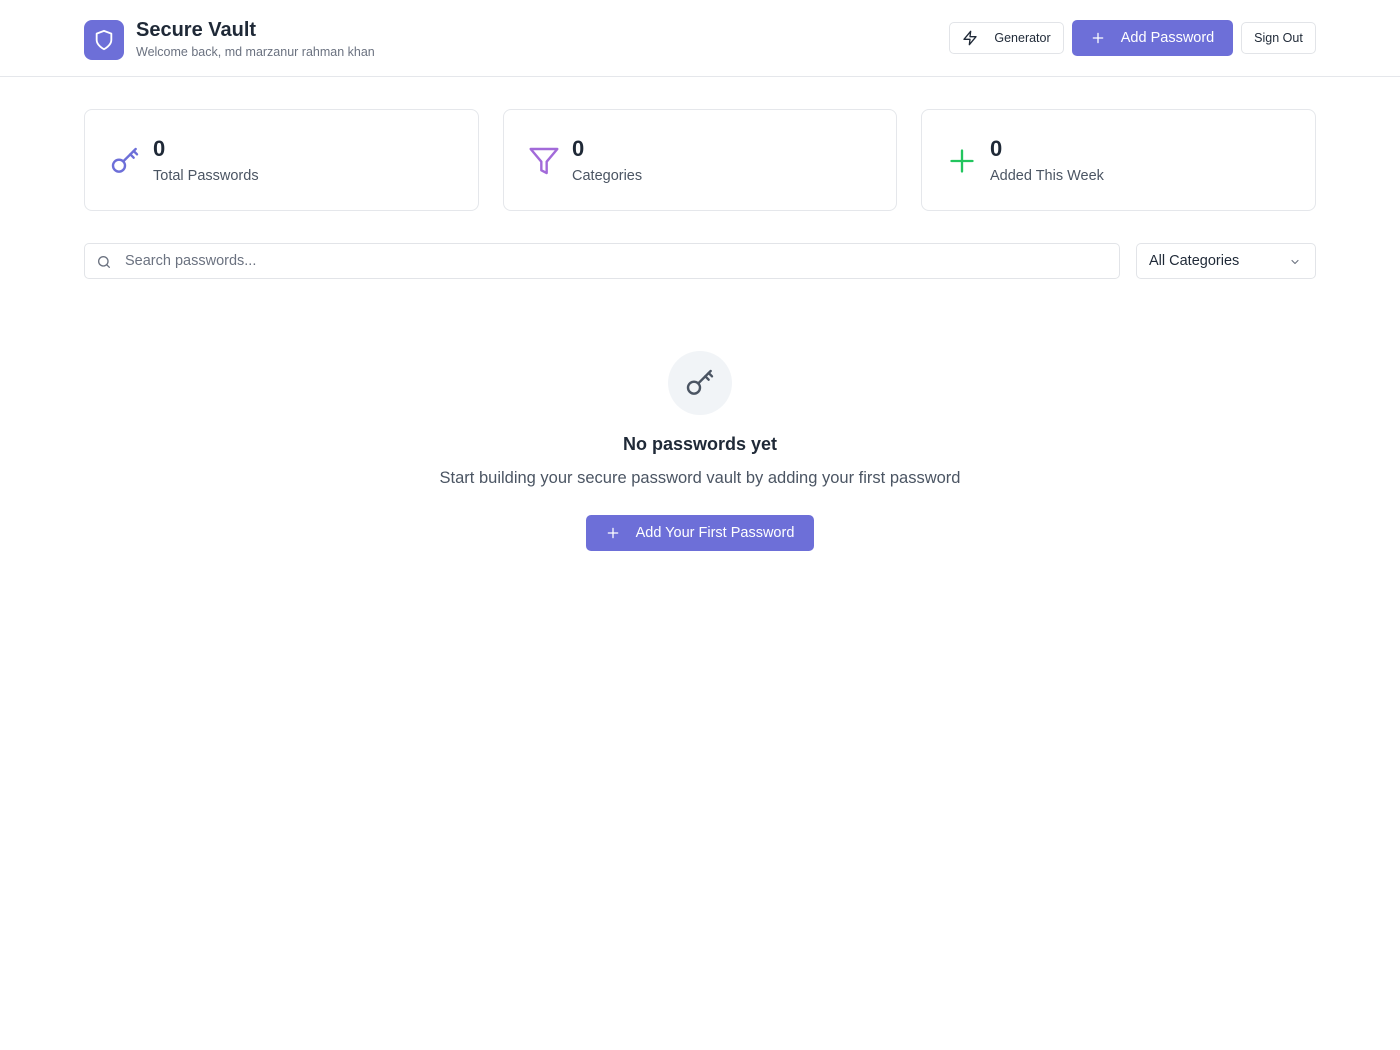 Image resolution: width=1400 pixels, height=1050 pixels. What do you see at coordinates (1022, 38) in the screenshot?
I see `generator-label: Generator` at bounding box center [1022, 38].